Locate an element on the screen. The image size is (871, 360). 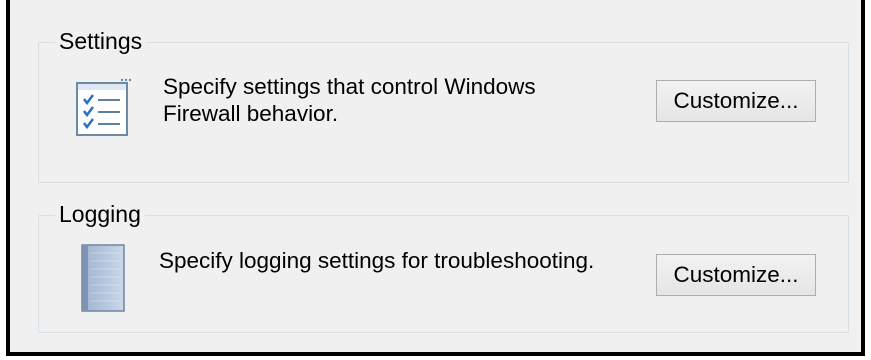
settings-group-title: Settings is located at coordinates (101, 41).